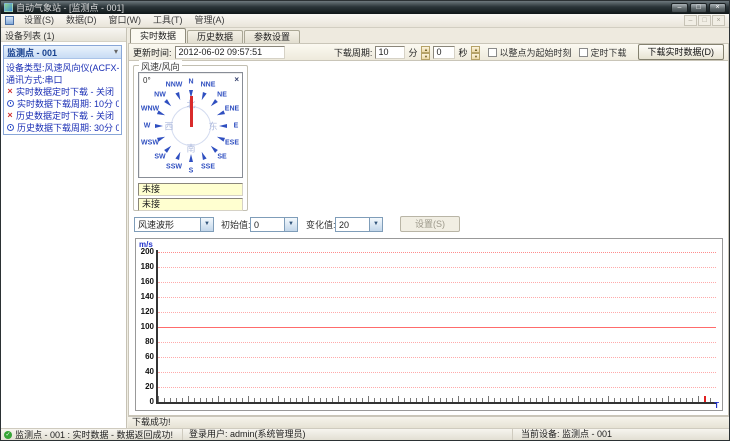  I want to click on download-realtime-button: 下载实时数据(D), so click(680, 52).